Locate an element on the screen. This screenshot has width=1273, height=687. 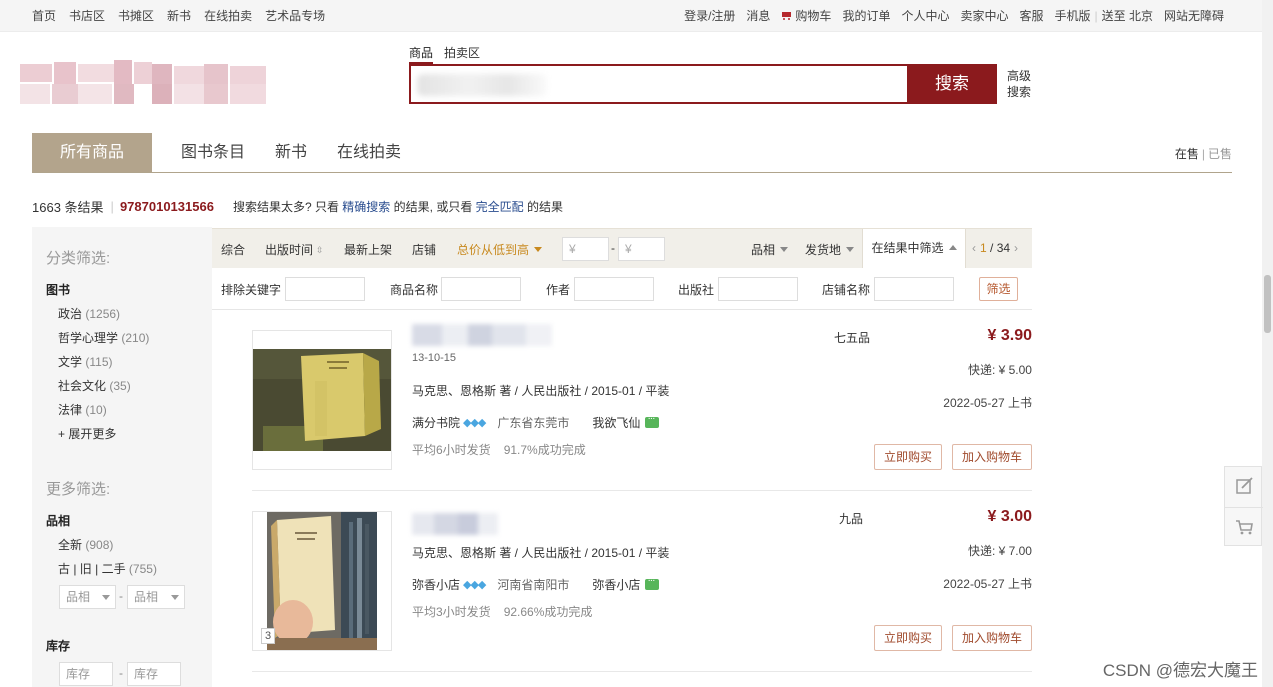
category-item: 社会文化 (35) is located at coordinates (94, 385).